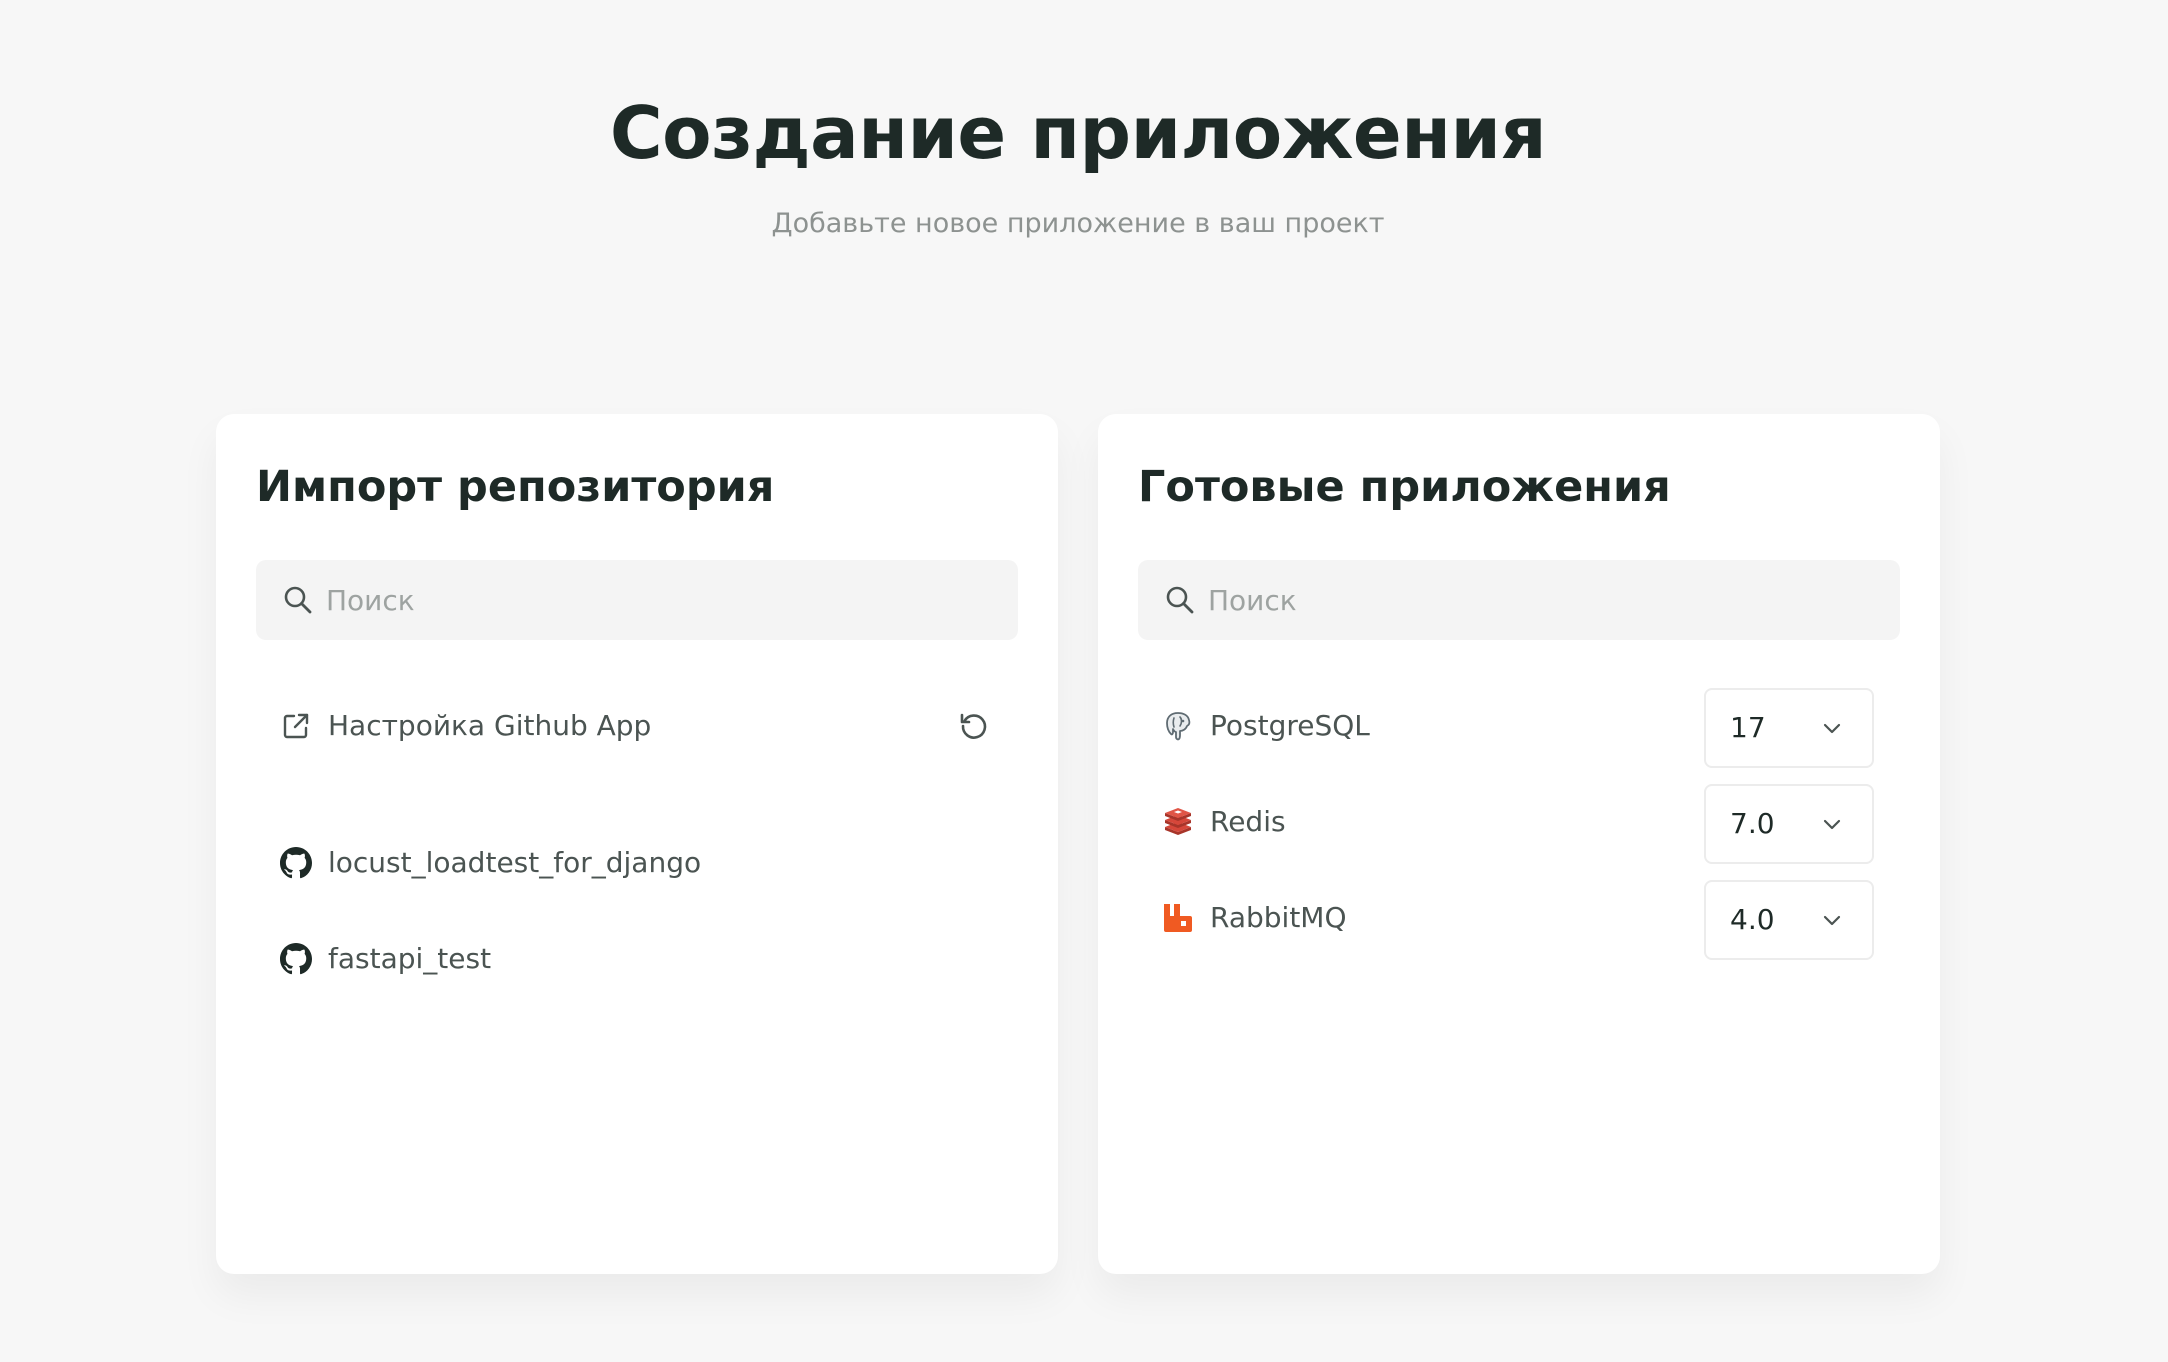 The width and height of the screenshot is (2168, 1362). What do you see at coordinates (1748, 727) in the screenshot?
I see `version-value: 17` at bounding box center [1748, 727].